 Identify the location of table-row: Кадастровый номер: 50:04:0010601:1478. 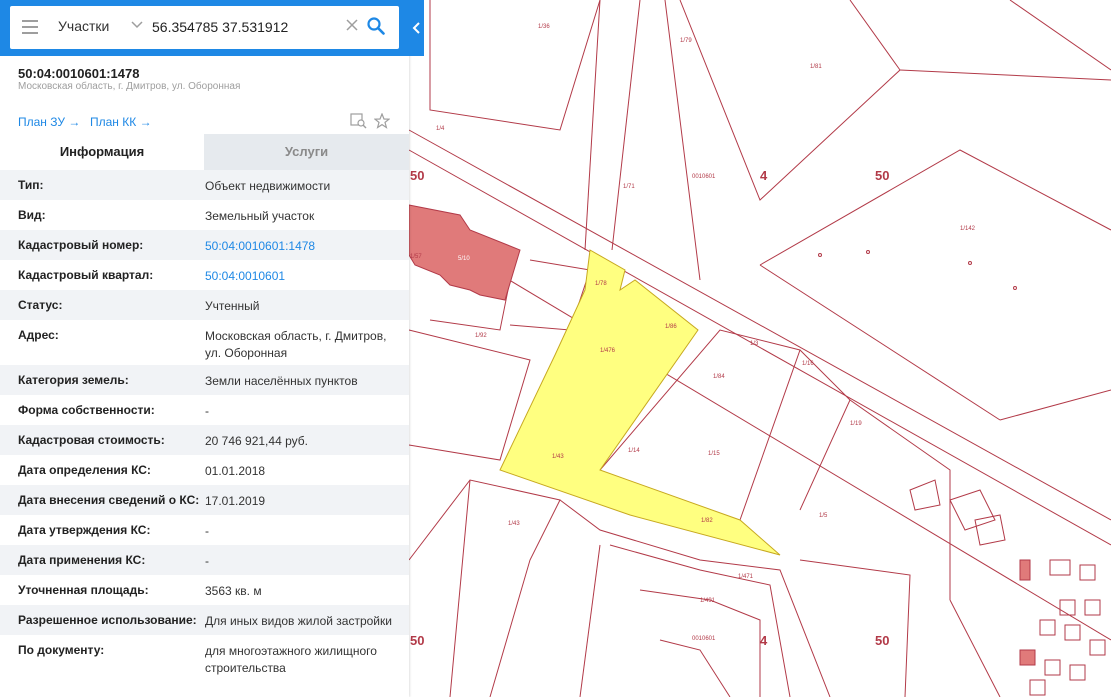
(204, 245).